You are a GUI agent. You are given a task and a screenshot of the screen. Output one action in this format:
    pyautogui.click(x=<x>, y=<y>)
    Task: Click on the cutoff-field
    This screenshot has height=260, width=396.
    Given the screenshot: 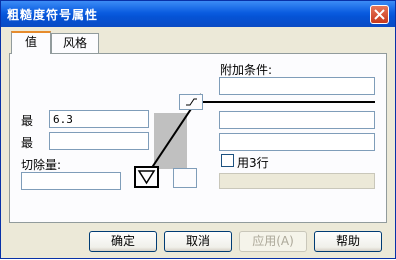 What is the action you would take?
    pyautogui.click(x=71, y=181)
    